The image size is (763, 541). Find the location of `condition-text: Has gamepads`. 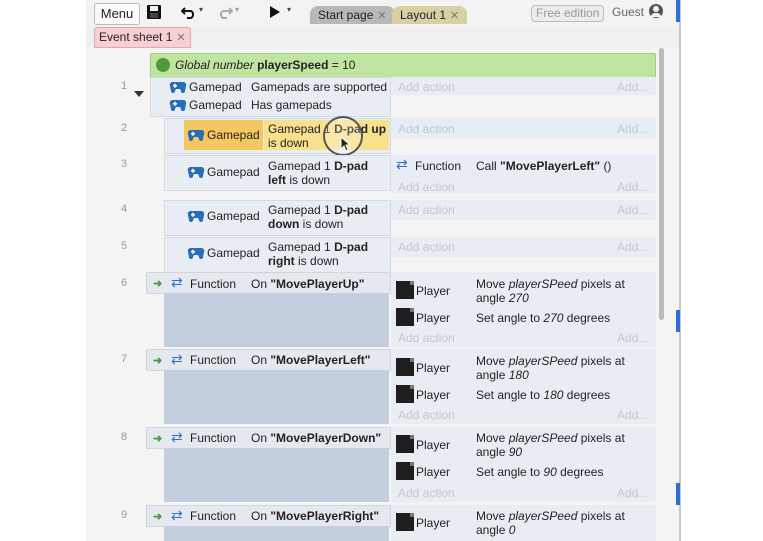

condition-text: Has gamepads is located at coordinates (291, 105).